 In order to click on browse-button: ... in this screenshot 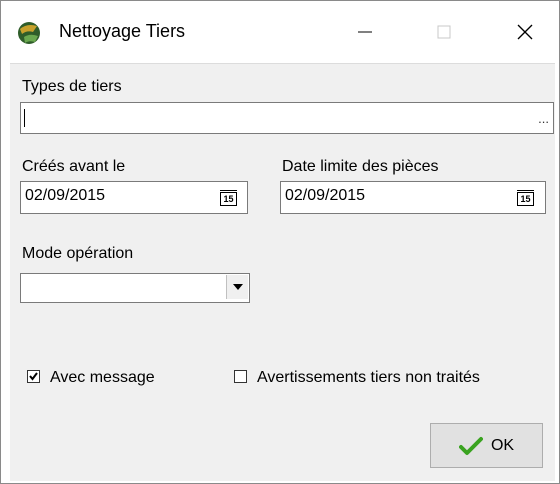, I will do `click(543, 118)`.